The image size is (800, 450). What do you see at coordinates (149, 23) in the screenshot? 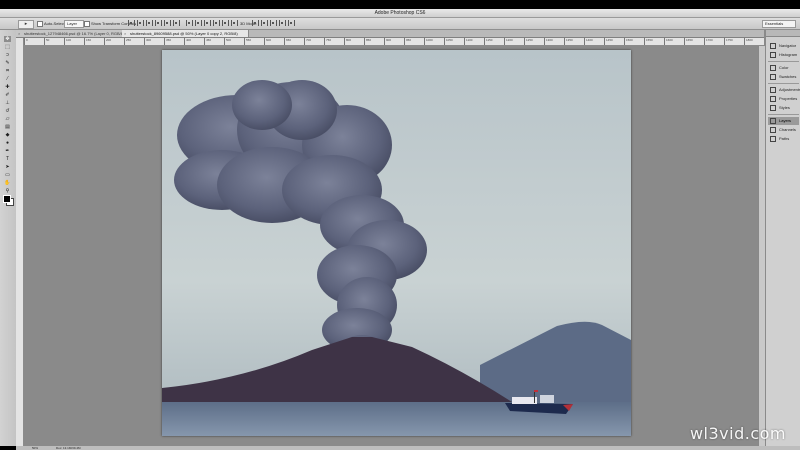
I see `align-bottom-icon` at bounding box center [149, 23].